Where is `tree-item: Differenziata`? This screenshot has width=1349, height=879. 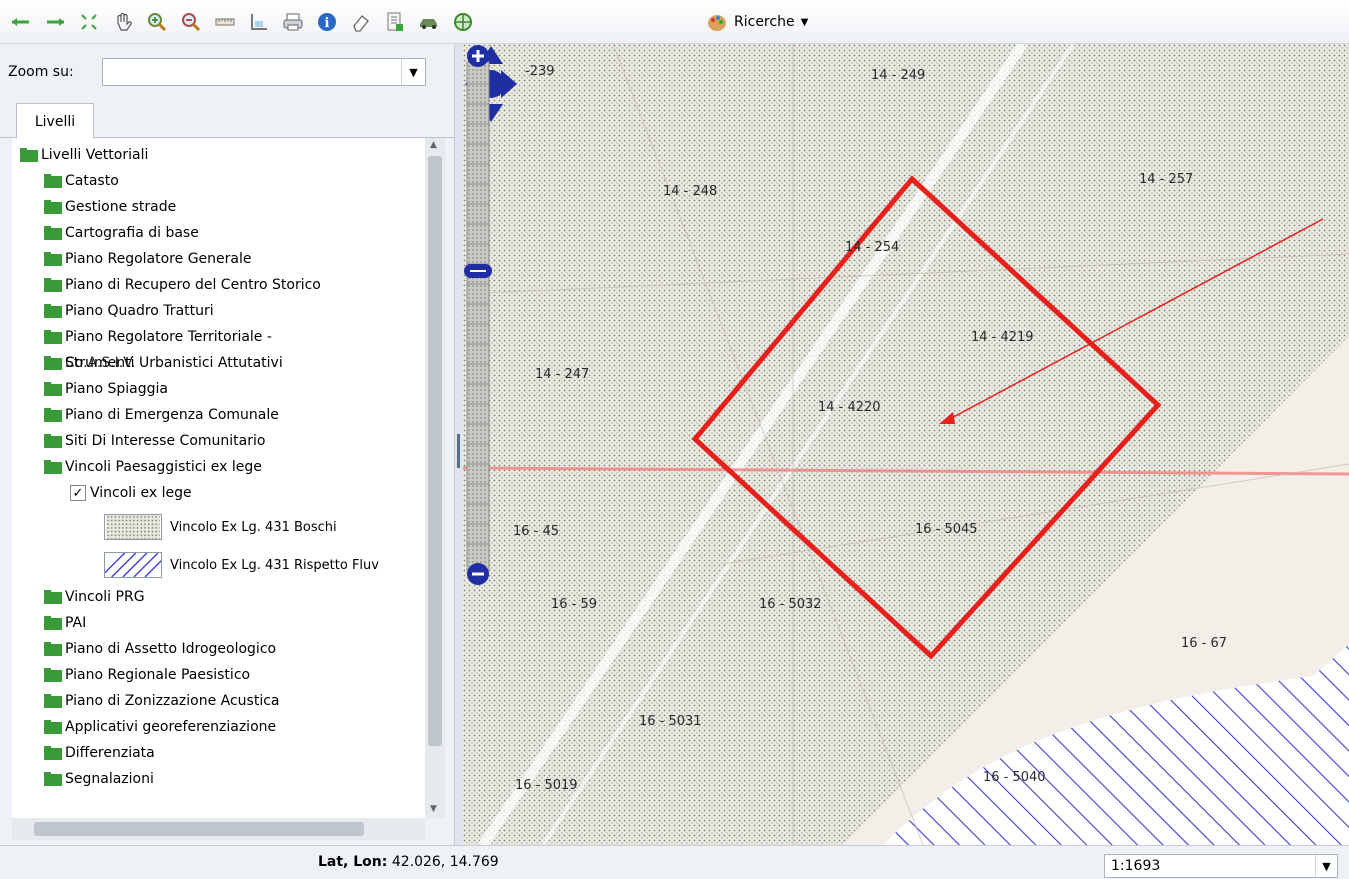 tree-item: Differenziata is located at coordinates (99, 753).